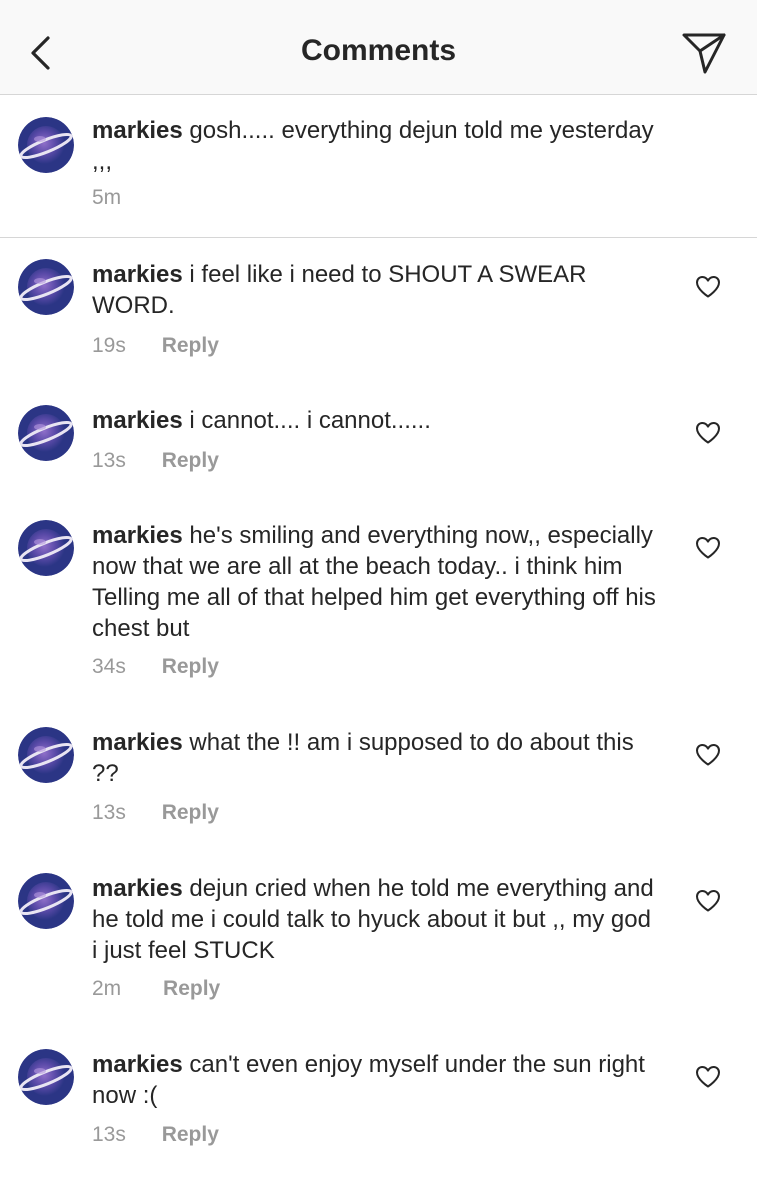  What do you see at coordinates (155, 346) in the screenshot?
I see `comment-meta: 19s Reply` at bounding box center [155, 346].